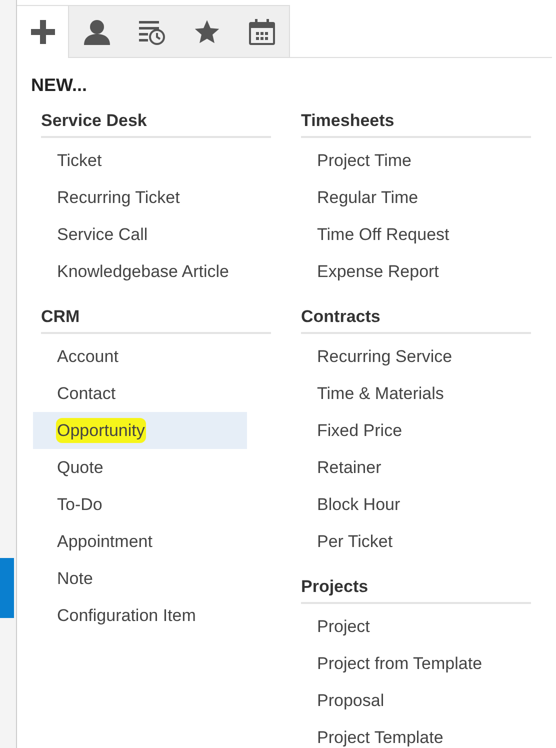  What do you see at coordinates (400, 626) in the screenshot?
I see `menu-item: Project` at bounding box center [400, 626].